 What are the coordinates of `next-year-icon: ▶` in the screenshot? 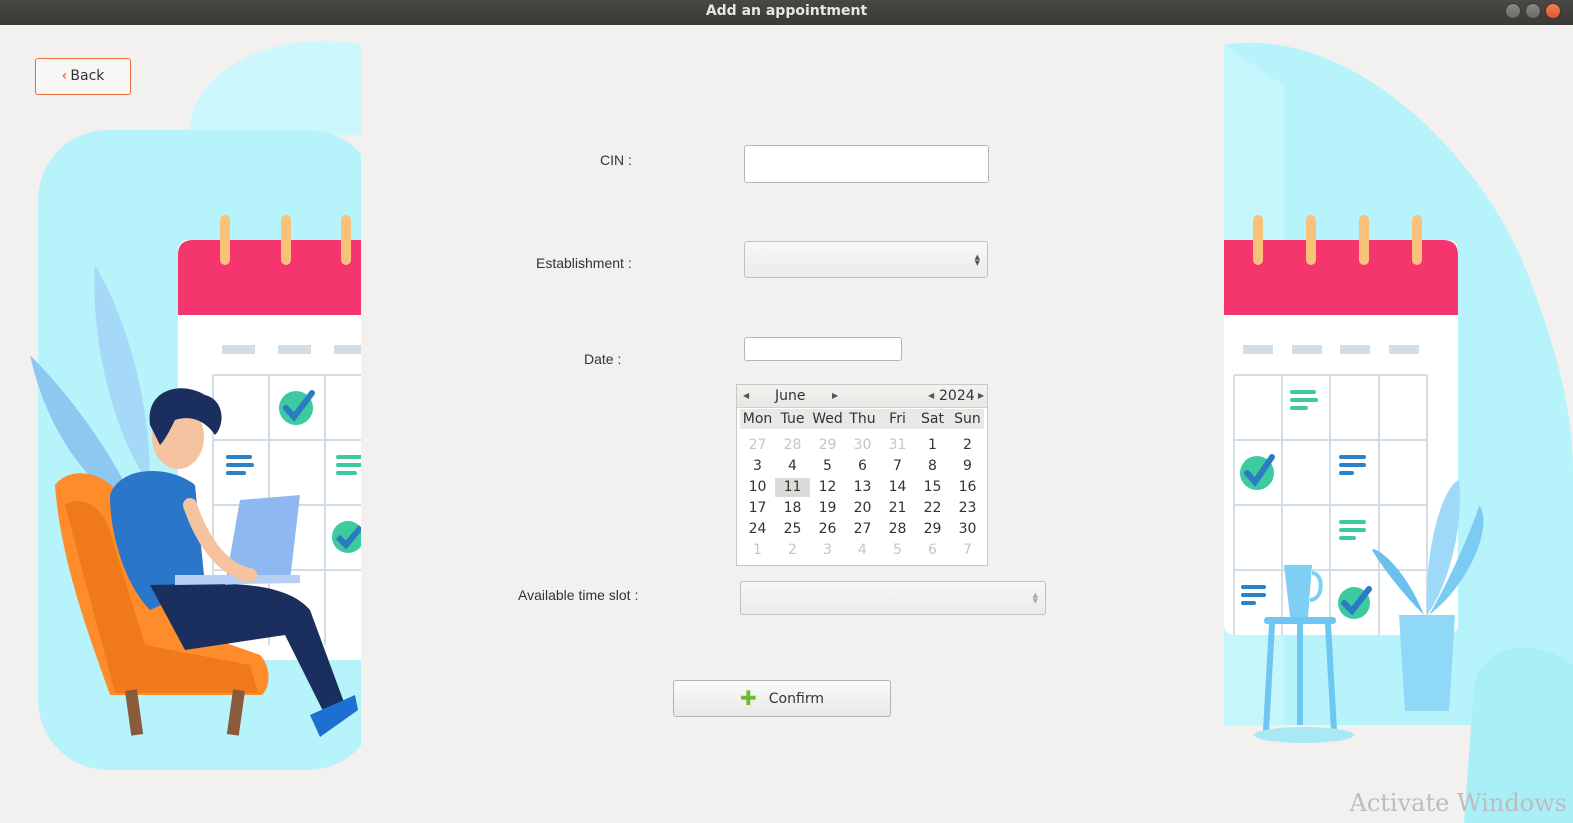 It's located at (981, 395).